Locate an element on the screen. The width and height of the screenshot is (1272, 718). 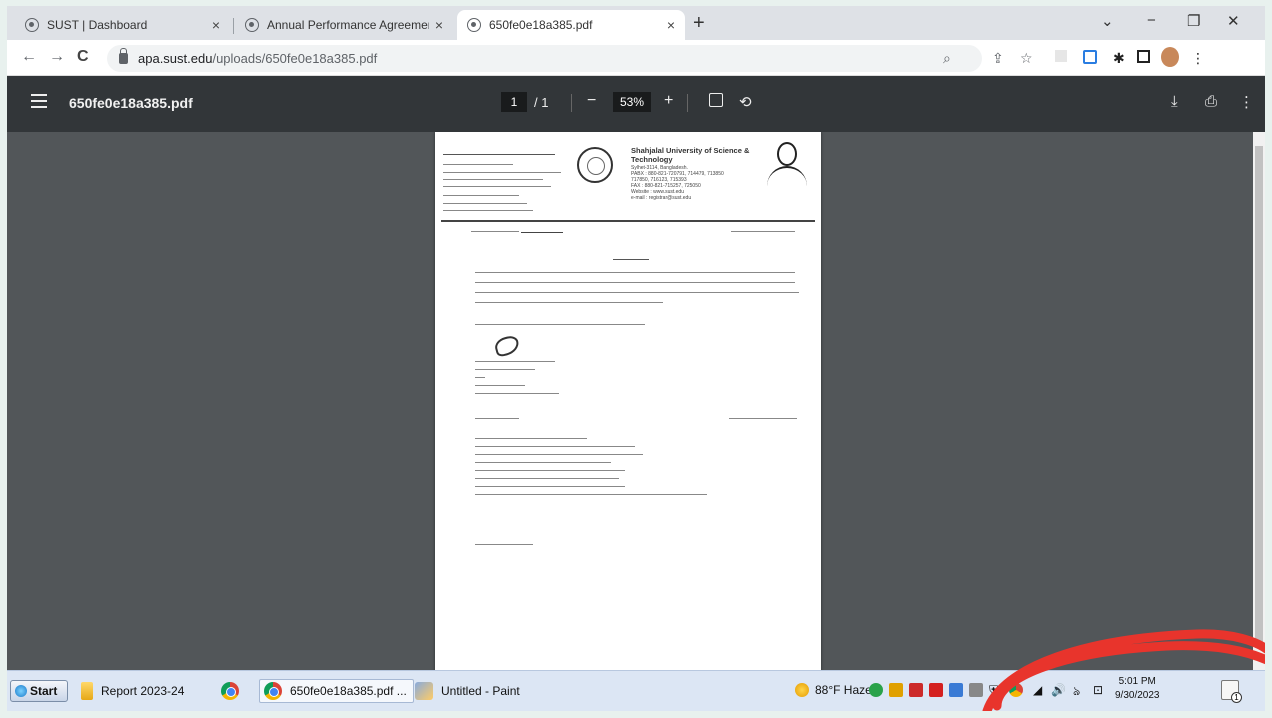
address-bar: apa.sust.edu/uploads/650fe0e18a385.pdf is located at coordinates (544, 58).